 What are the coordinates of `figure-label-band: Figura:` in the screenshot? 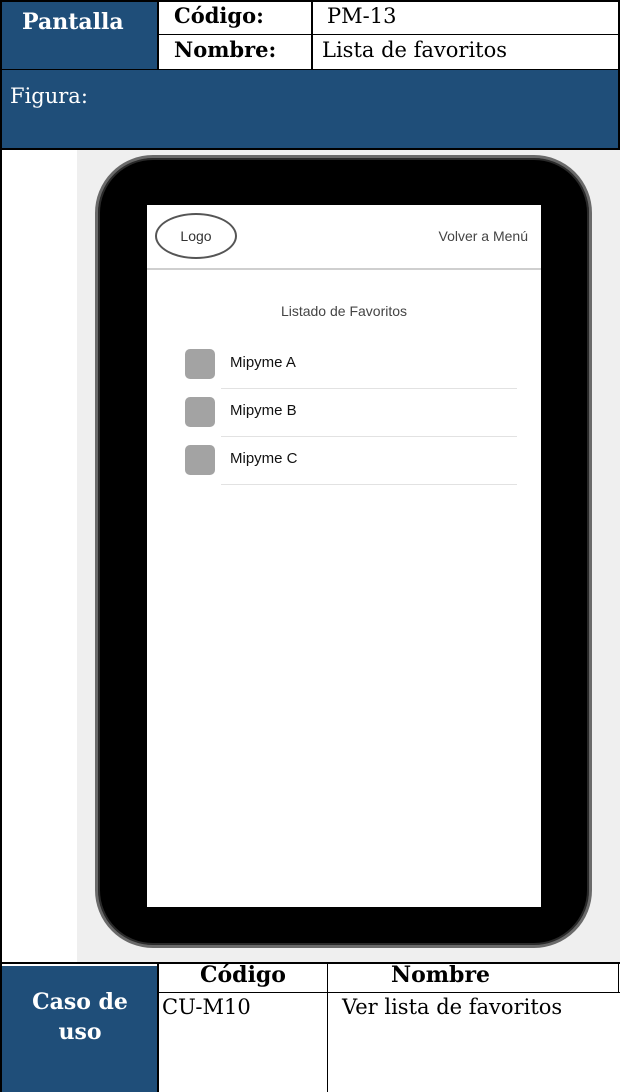 It's located at (311, 109).